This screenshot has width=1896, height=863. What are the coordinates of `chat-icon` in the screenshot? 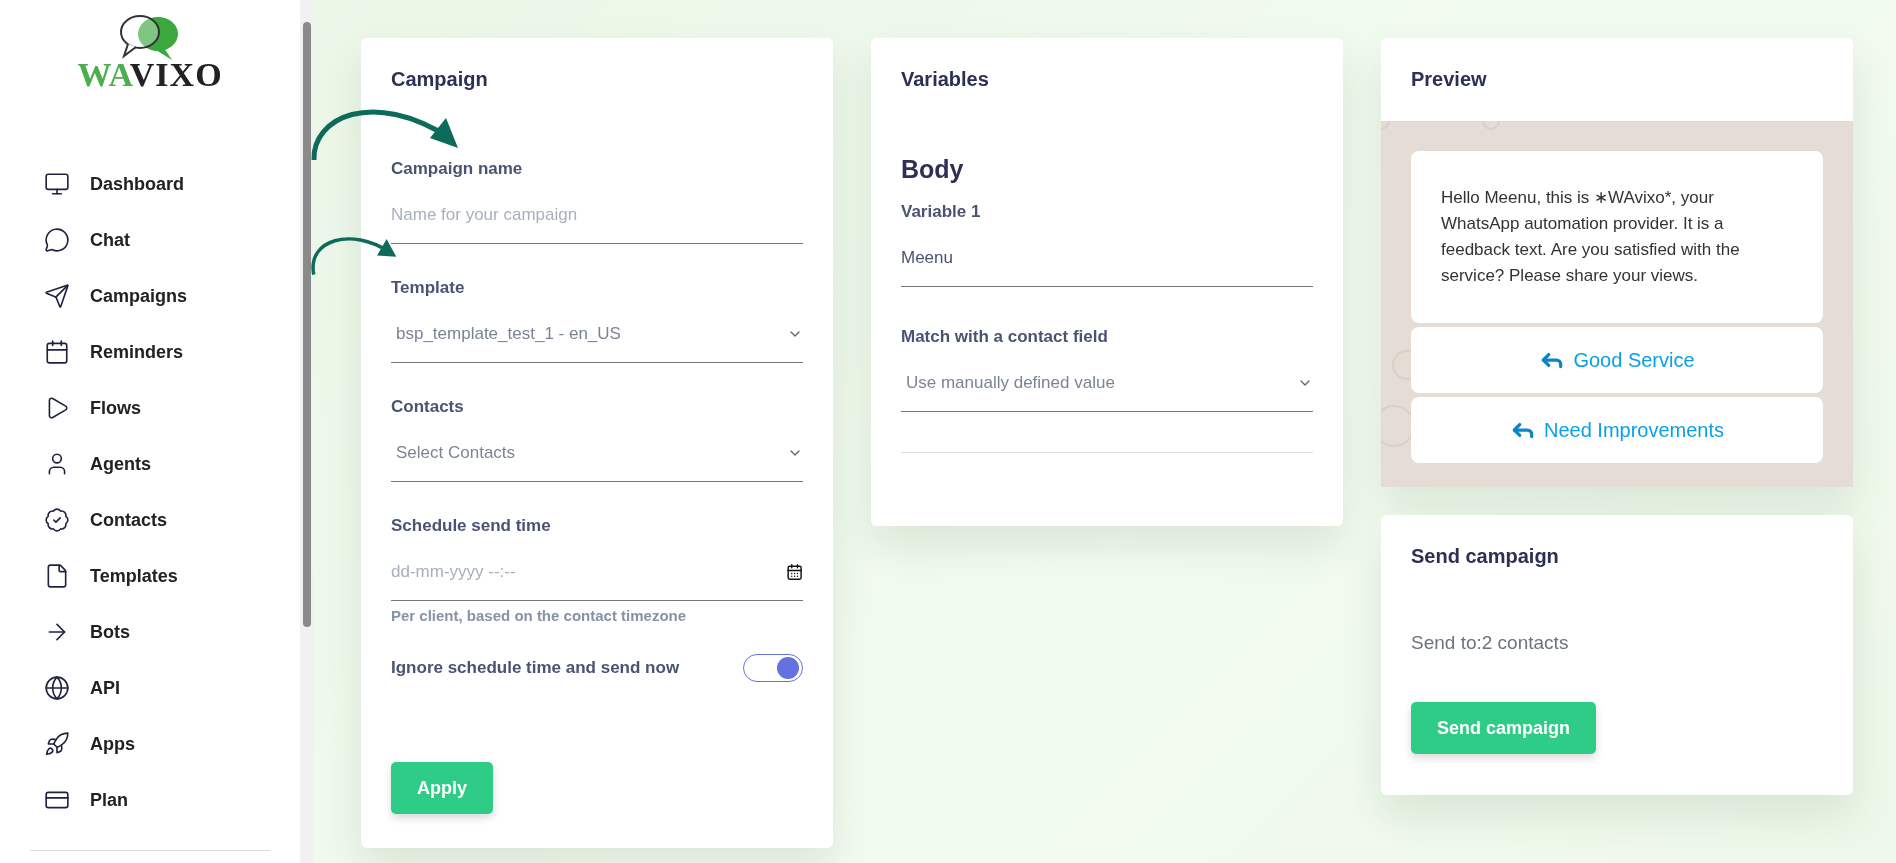 It's located at (57, 240).